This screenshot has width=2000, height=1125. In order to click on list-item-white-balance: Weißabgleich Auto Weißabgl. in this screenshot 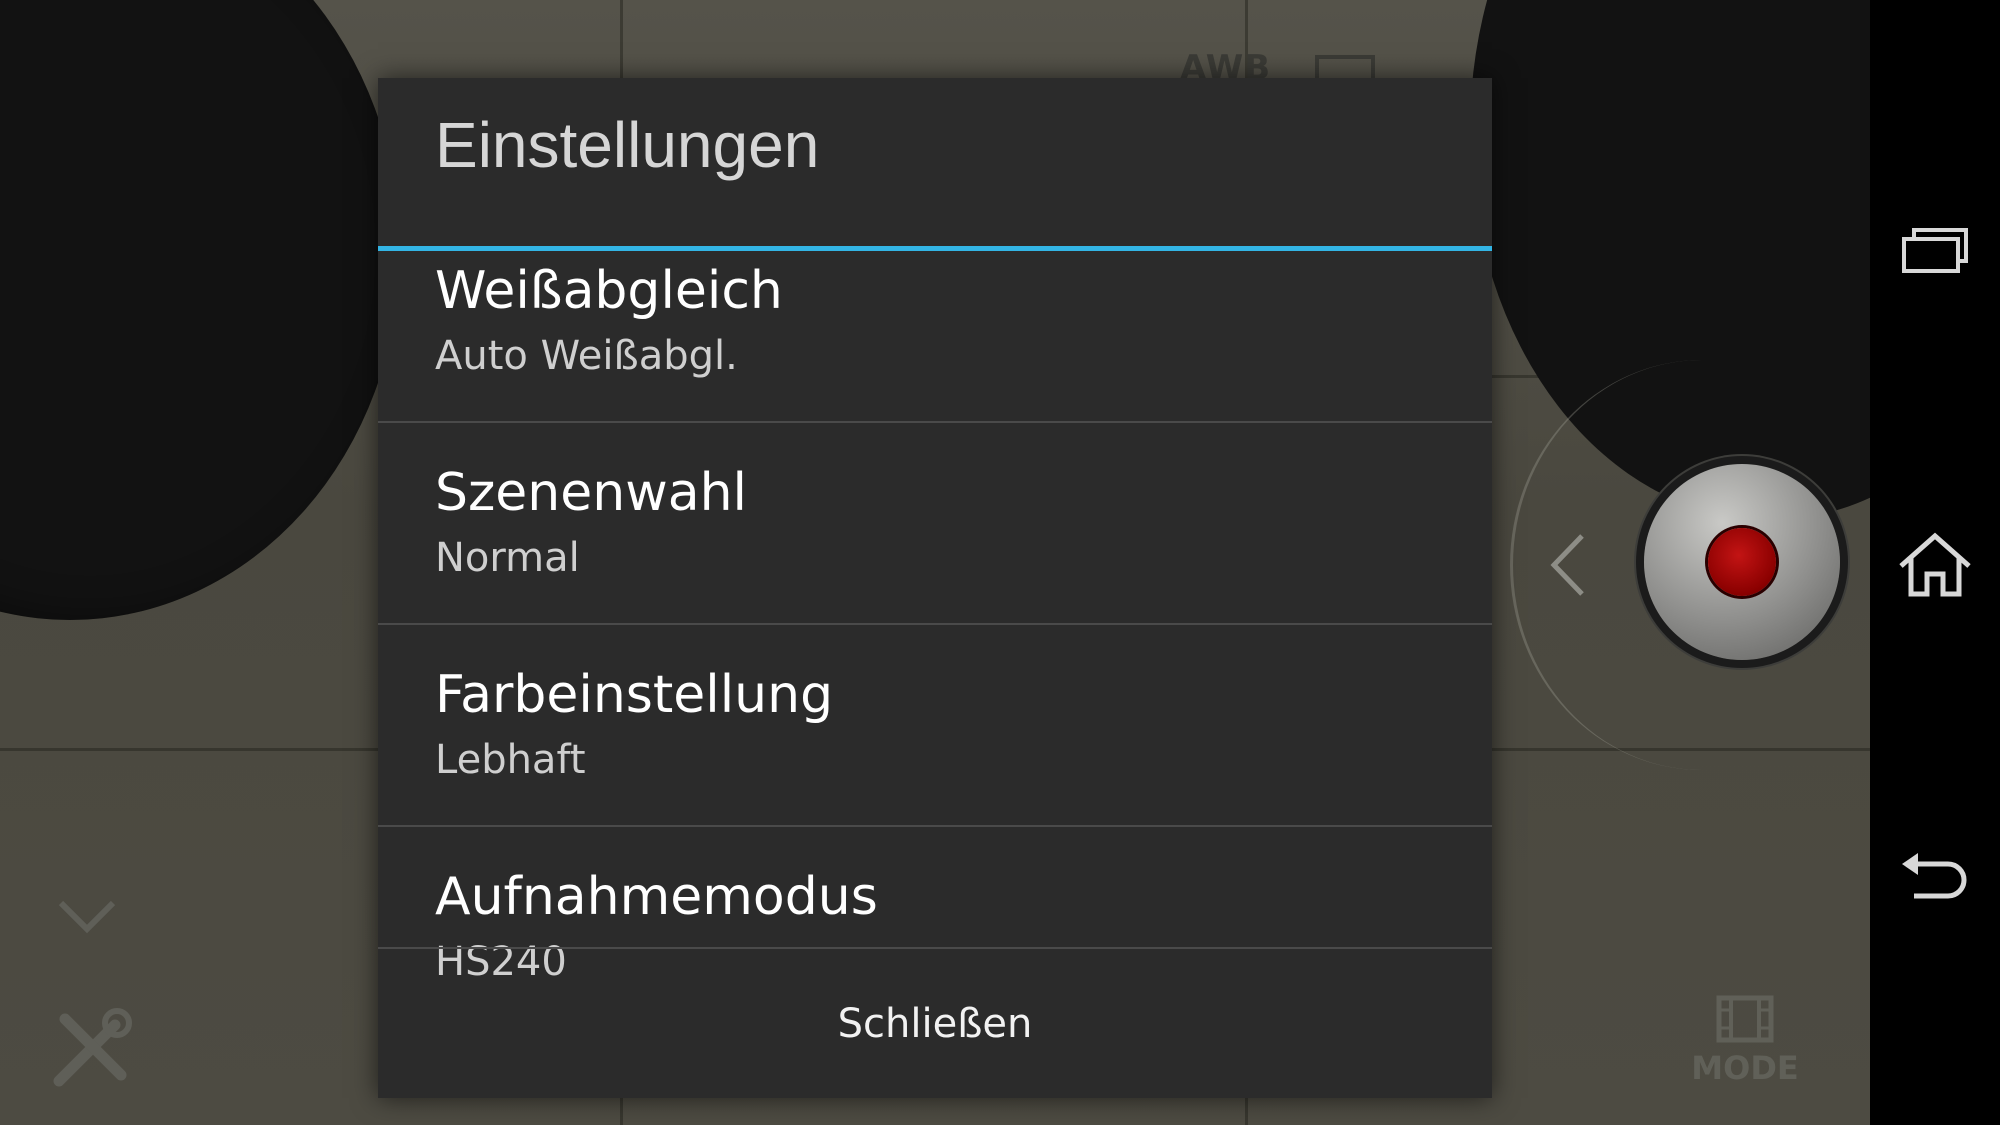, I will do `click(935, 337)`.